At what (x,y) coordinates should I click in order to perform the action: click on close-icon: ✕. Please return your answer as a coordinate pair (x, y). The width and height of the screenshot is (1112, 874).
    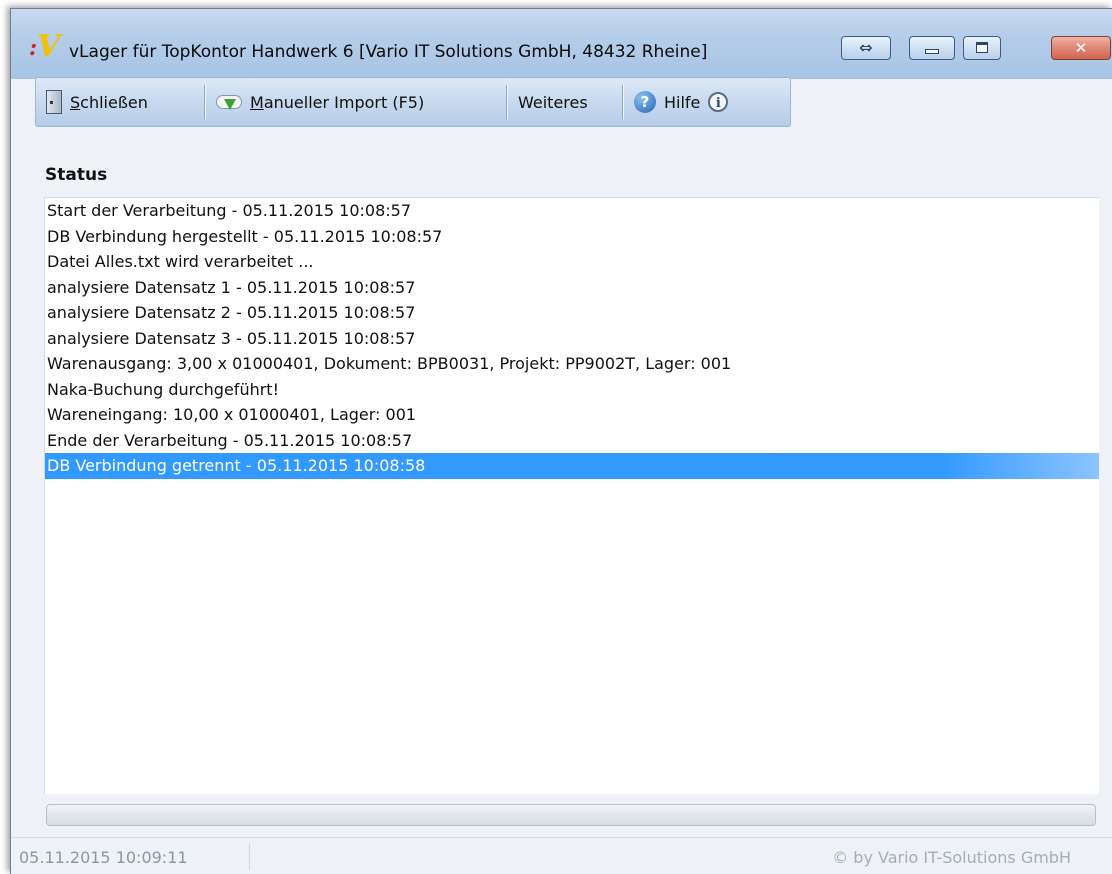
    Looking at the image, I should click on (1081, 48).